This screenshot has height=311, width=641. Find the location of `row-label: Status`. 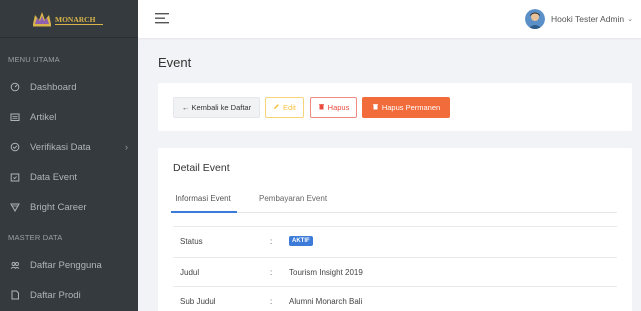

row-label: Status is located at coordinates (191, 241).